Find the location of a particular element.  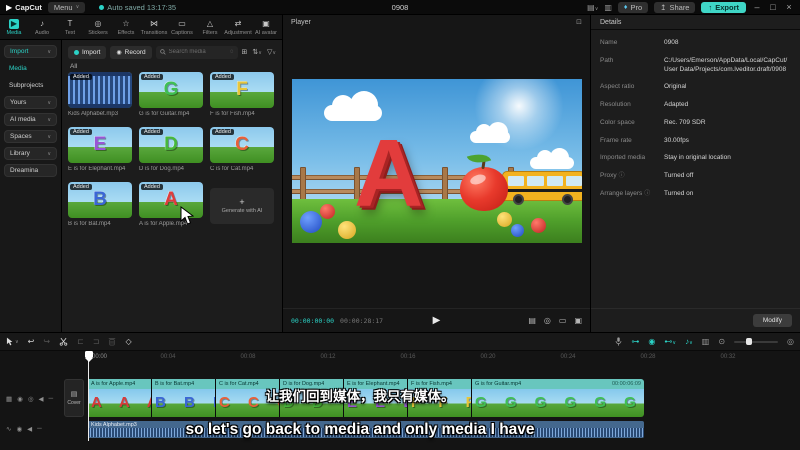

sidebar-item: Library ∨ is located at coordinates (30, 153).